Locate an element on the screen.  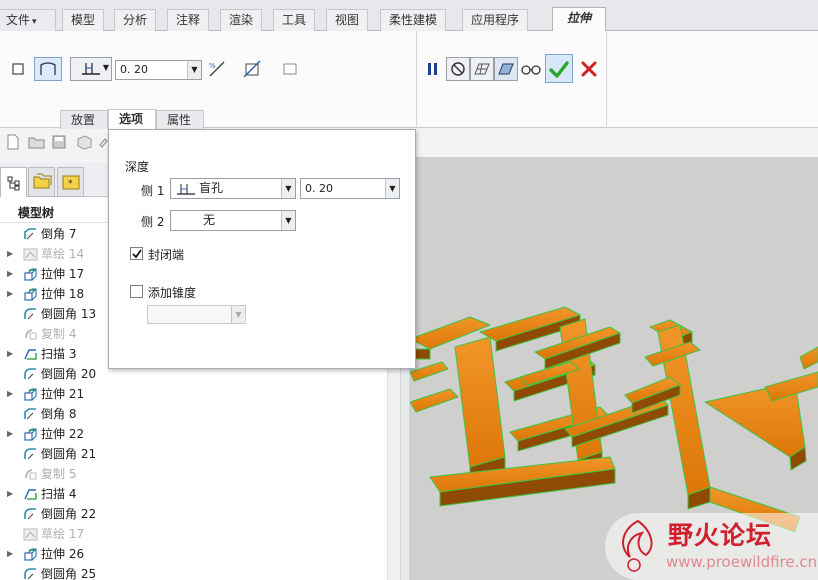
cancel-button is located at coordinates (589, 69).